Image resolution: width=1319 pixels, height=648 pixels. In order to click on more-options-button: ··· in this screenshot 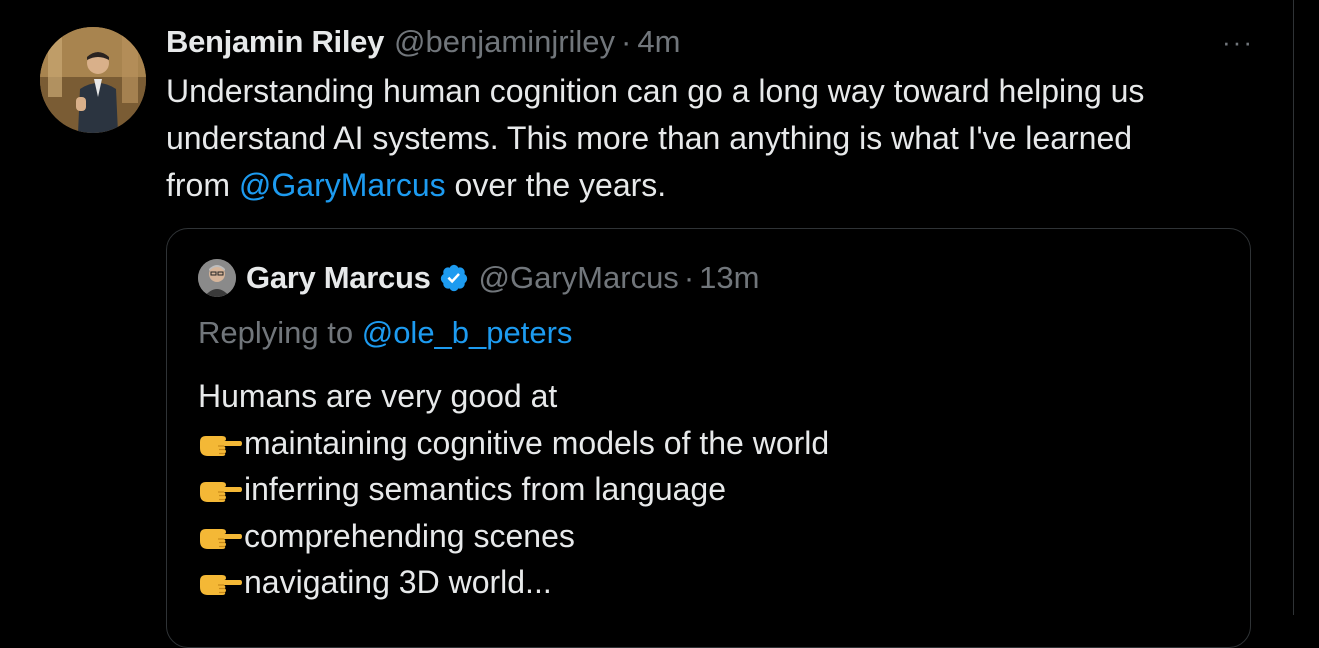, I will do `click(1238, 41)`.